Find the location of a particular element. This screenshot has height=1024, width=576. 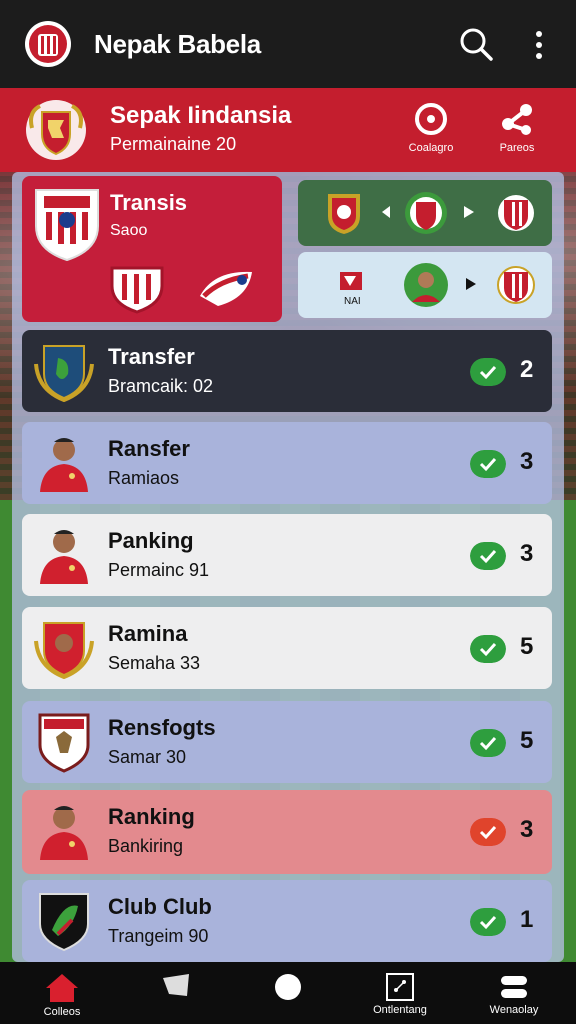

nav-item-ticket is located at coordinates (176, 987).